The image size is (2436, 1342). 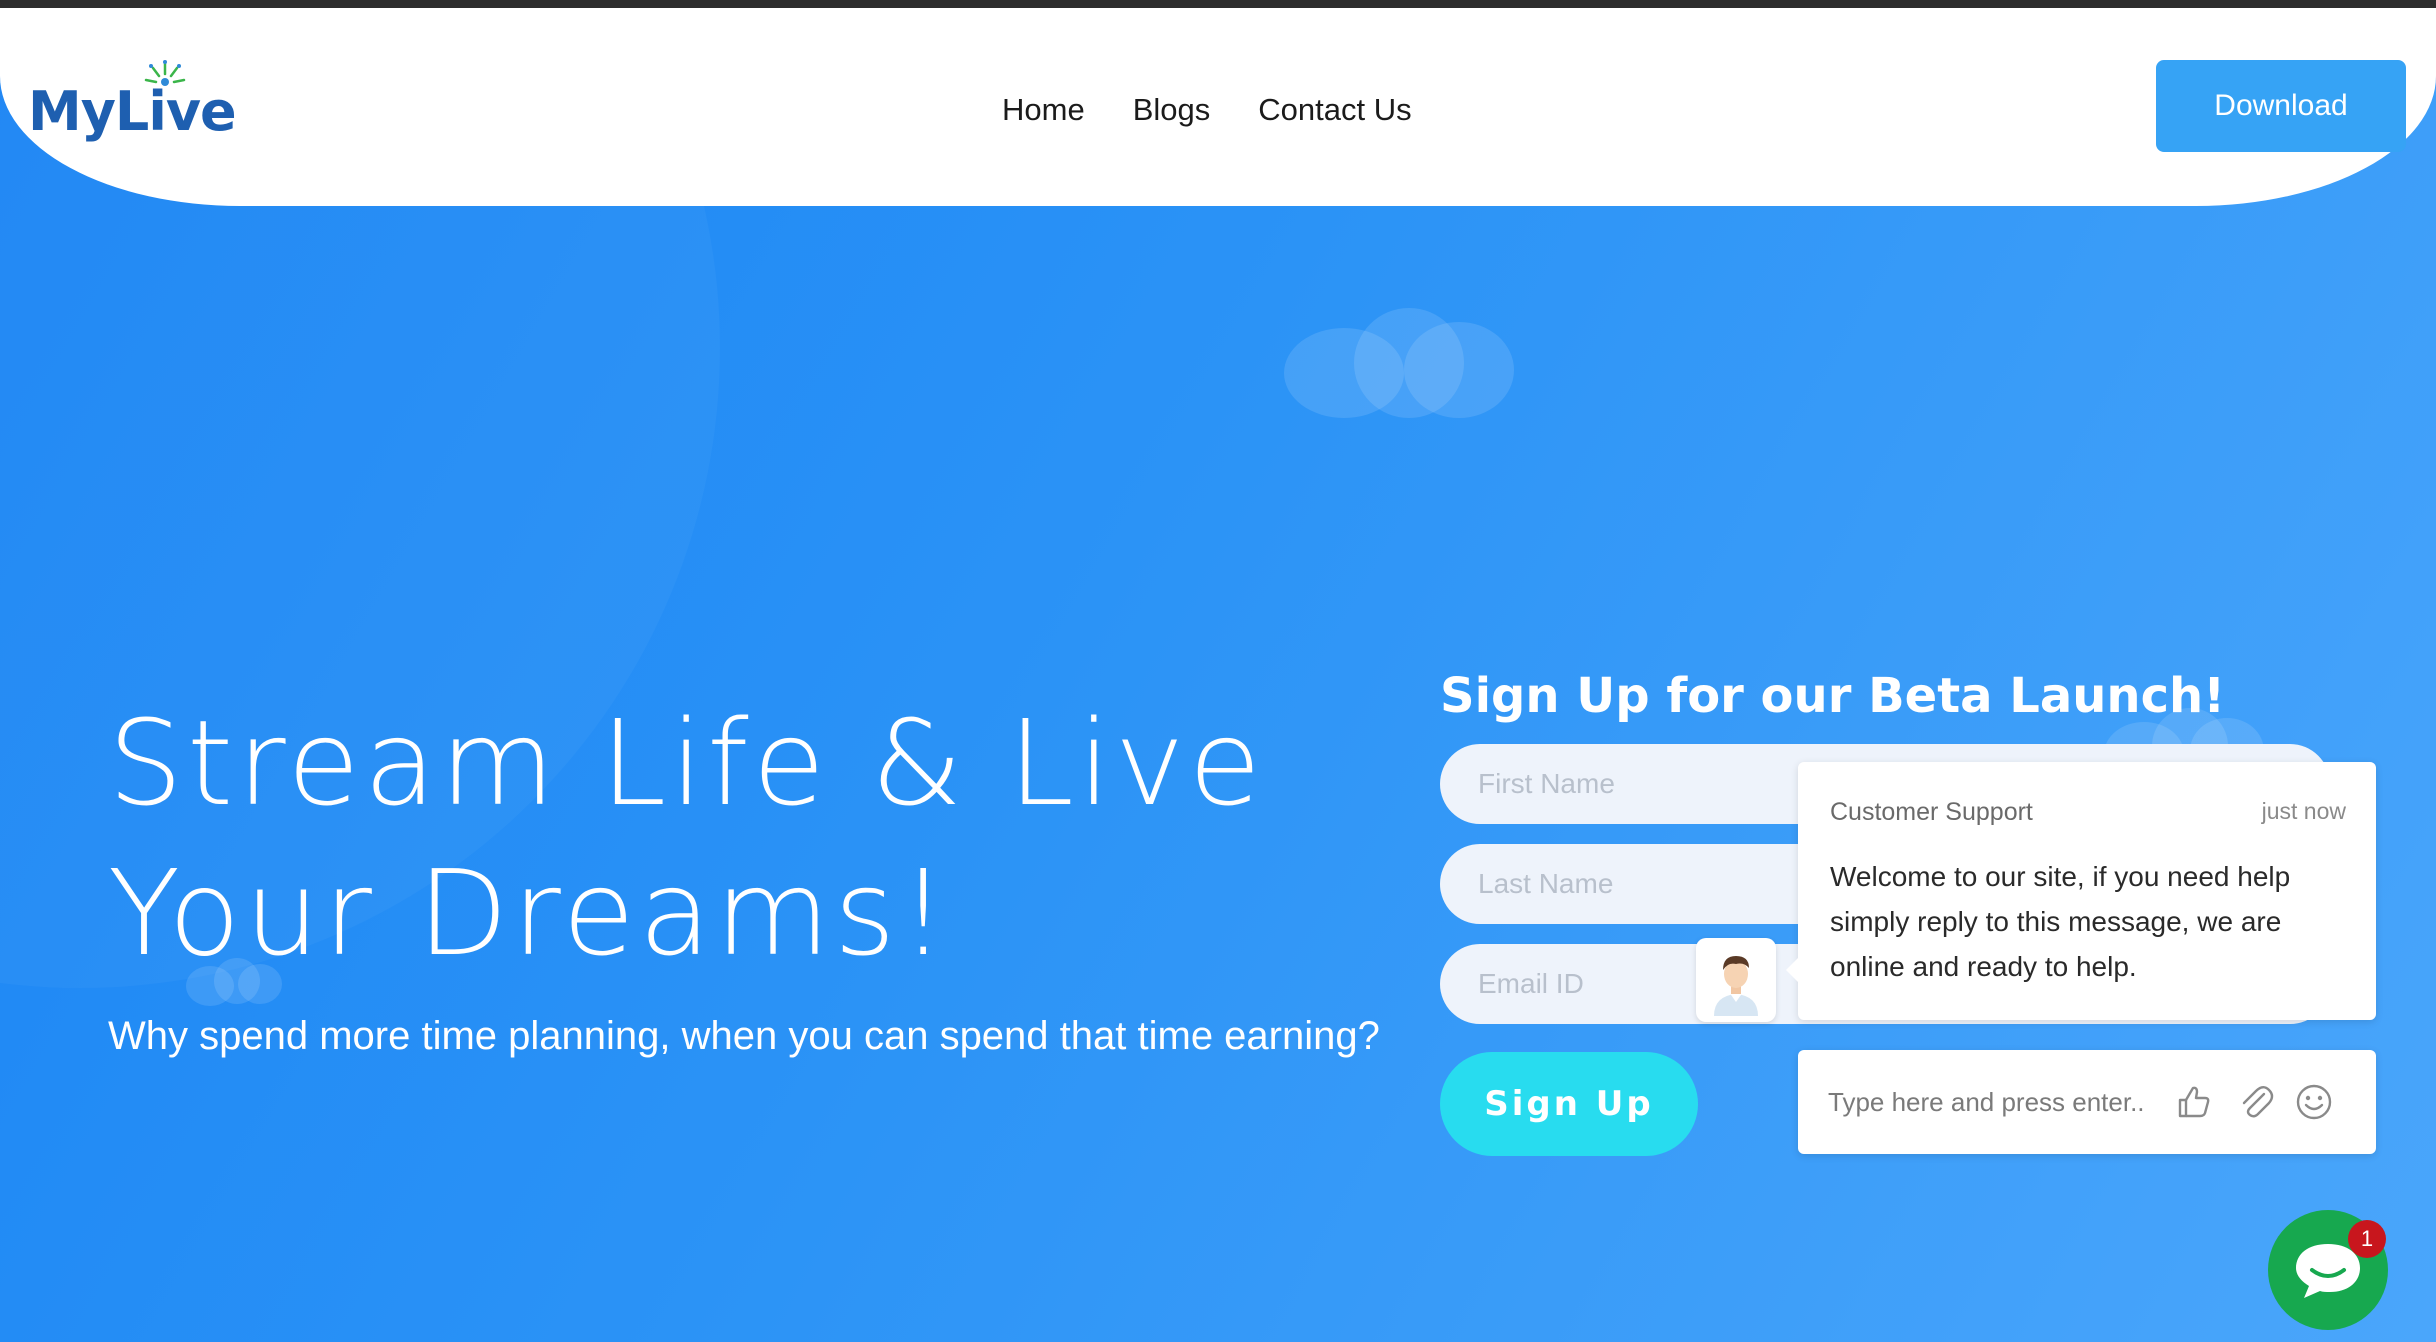 What do you see at coordinates (758, 838) in the screenshot?
I see `hero-title: Stream Life & Live Your Dreams!` at bounding box center [758, 838].